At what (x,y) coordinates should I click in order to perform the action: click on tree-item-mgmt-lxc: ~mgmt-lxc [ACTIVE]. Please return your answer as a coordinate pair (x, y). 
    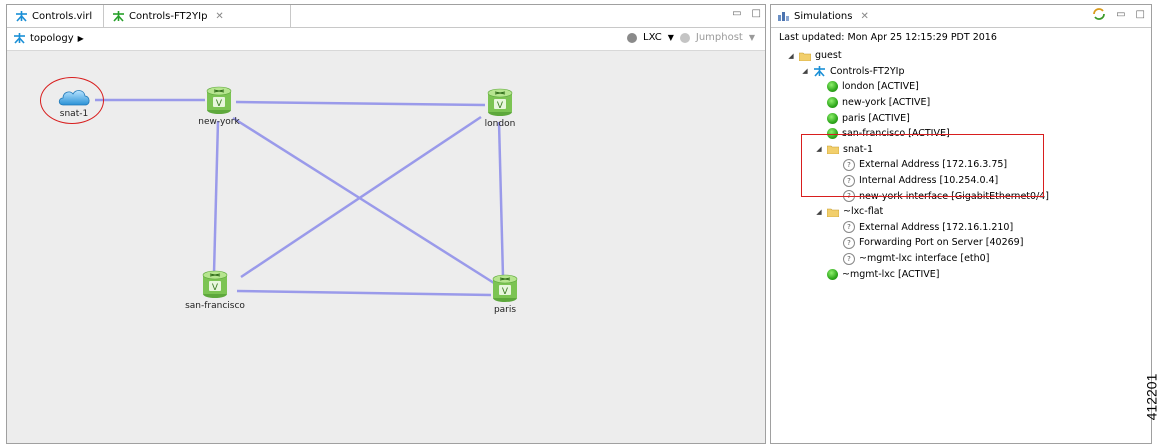
    Looking at the image, I should click on (961, 274).